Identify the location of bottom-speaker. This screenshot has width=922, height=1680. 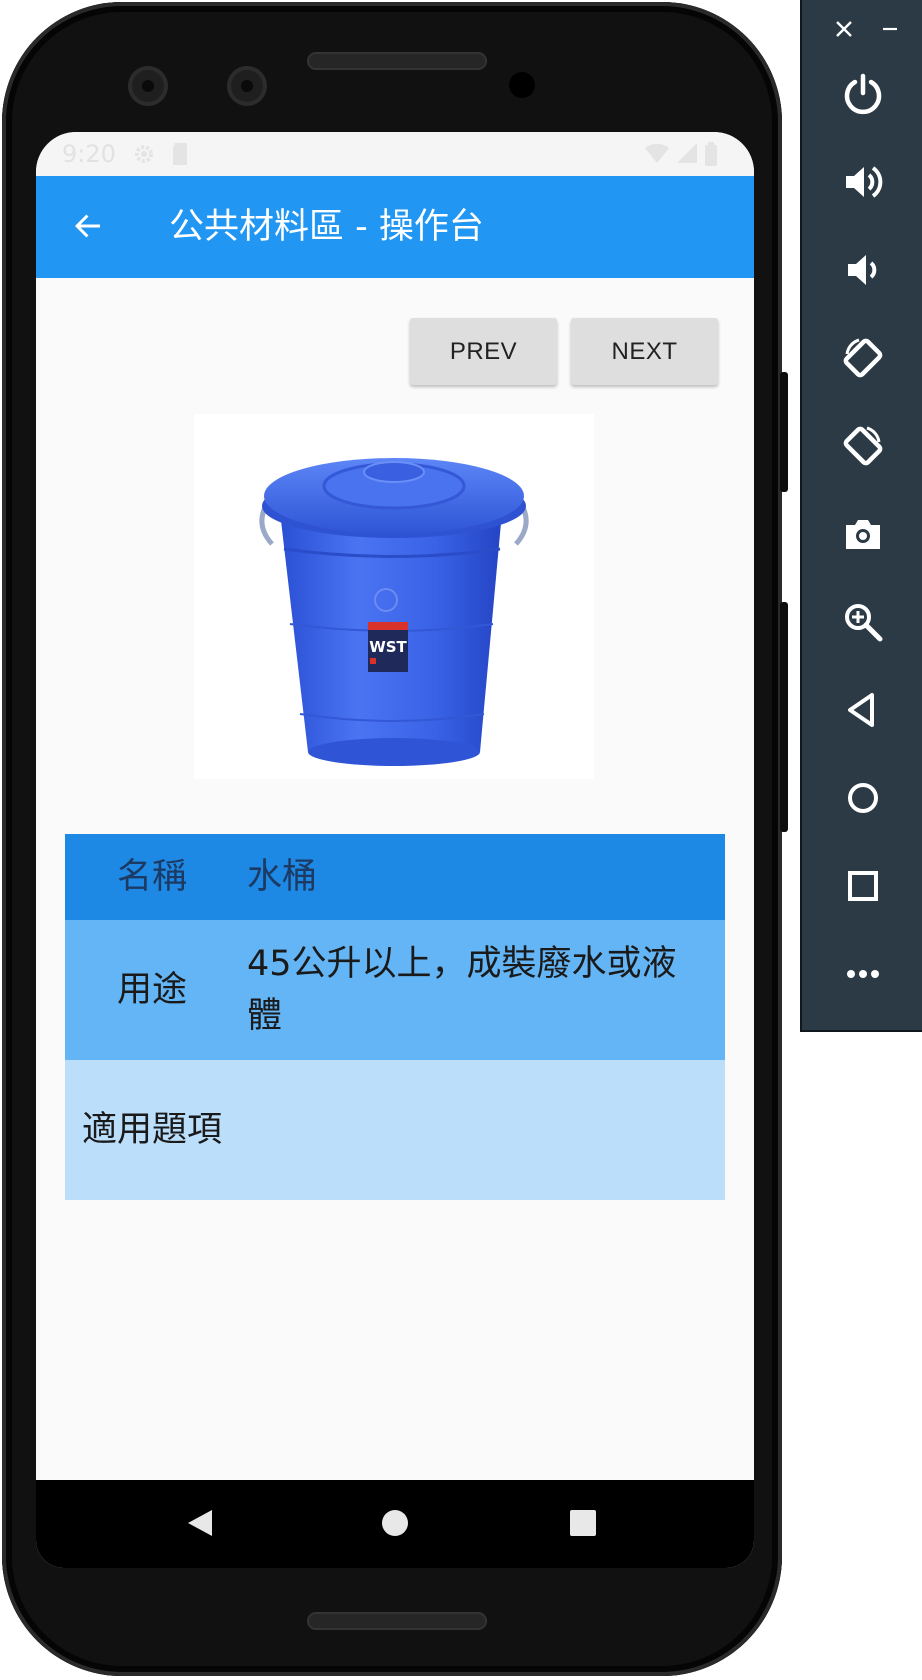
(397, 1621).